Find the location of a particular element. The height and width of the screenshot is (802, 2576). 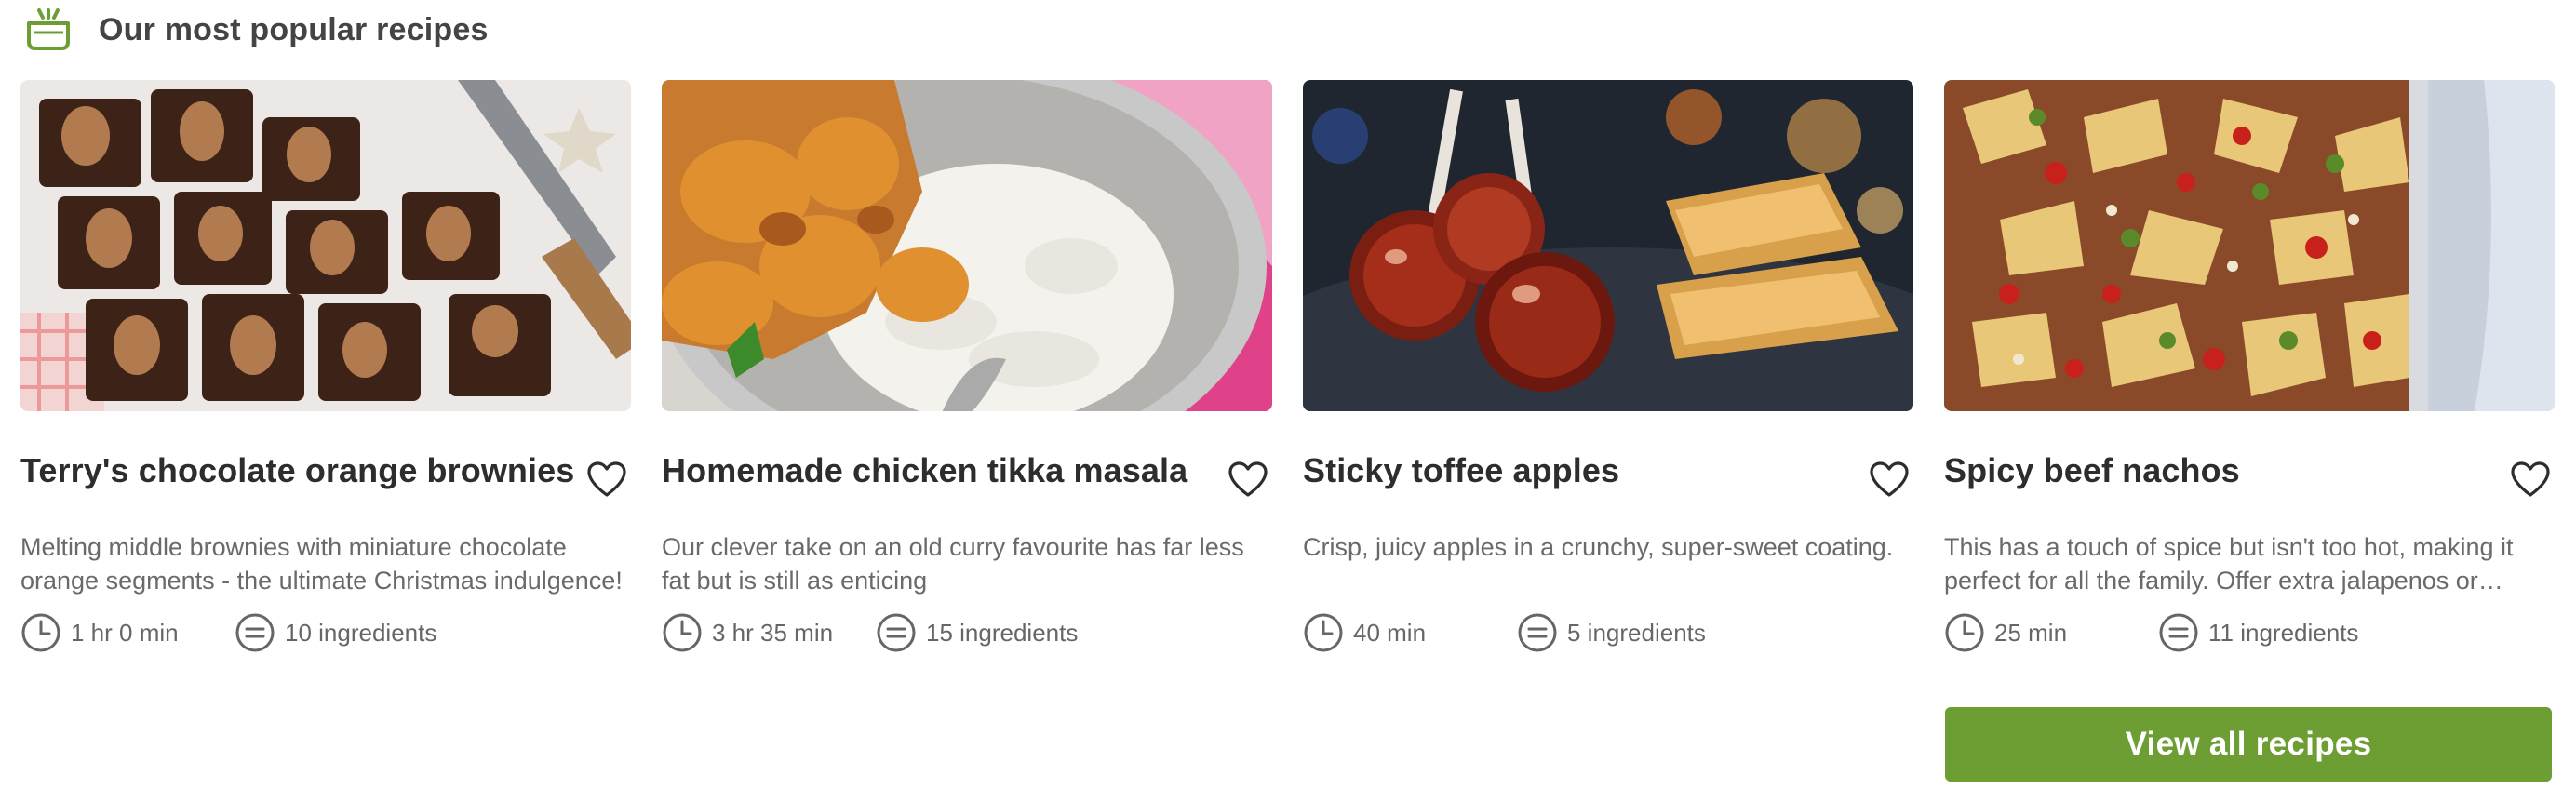

ingredient-count: 10 ingredients is located at coordinates (335, 632).